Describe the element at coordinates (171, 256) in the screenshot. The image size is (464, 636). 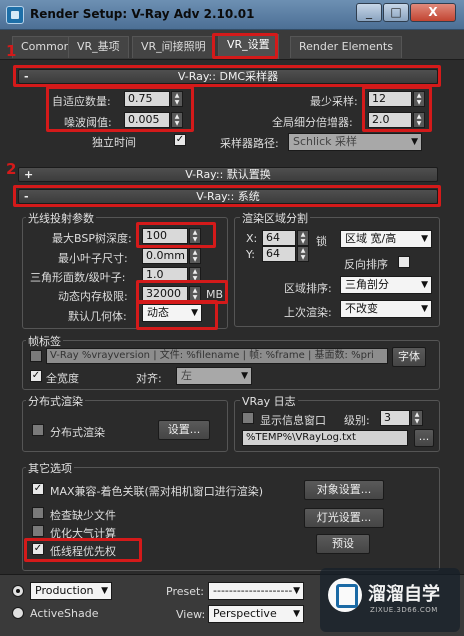
I see `min-leaf-spinner: 0.0mm ▲ ▼` at that location.